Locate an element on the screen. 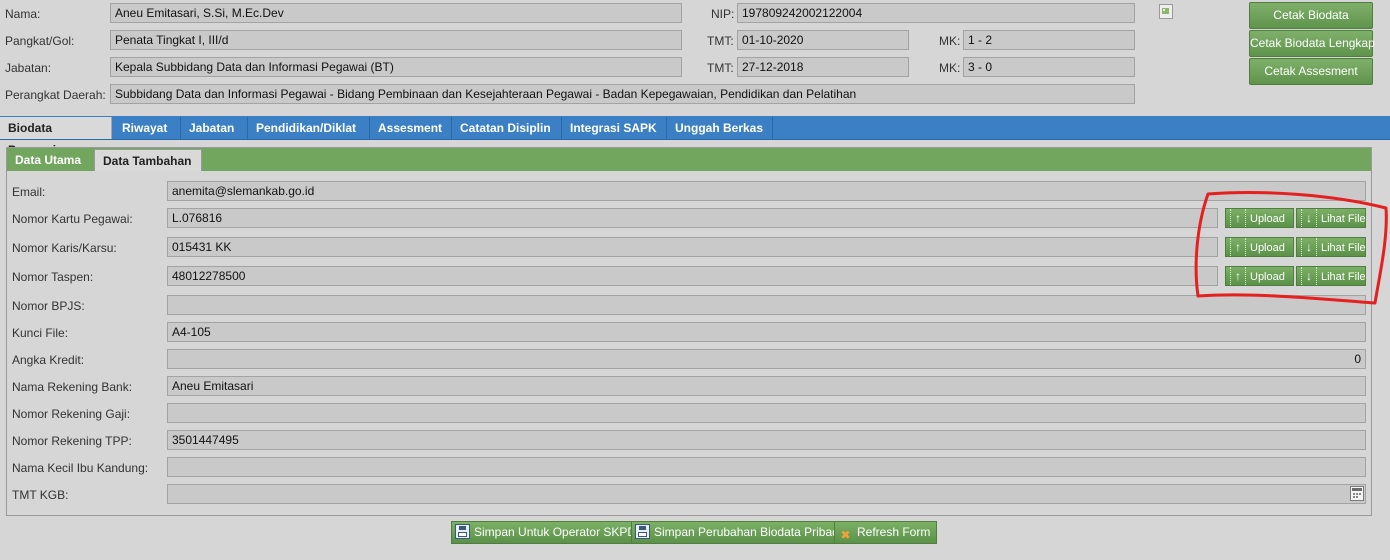 The width and height of the screenshot is (1390, 560). kartu-pegawai-label: Nomor Kartu Pegawai: is located at coordinates (72, 219).